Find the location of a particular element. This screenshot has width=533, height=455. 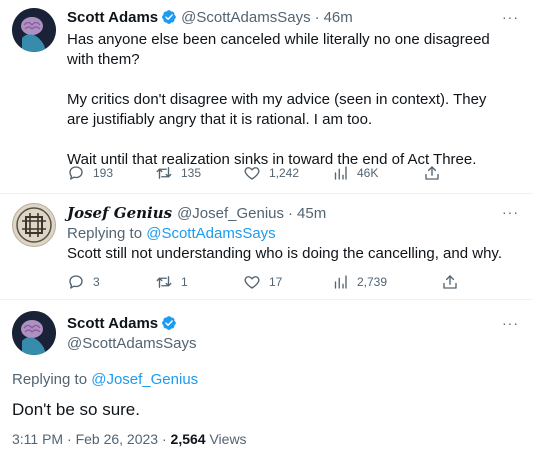

author-handle: @Josef_Genius is located at coordinates (230, 213).